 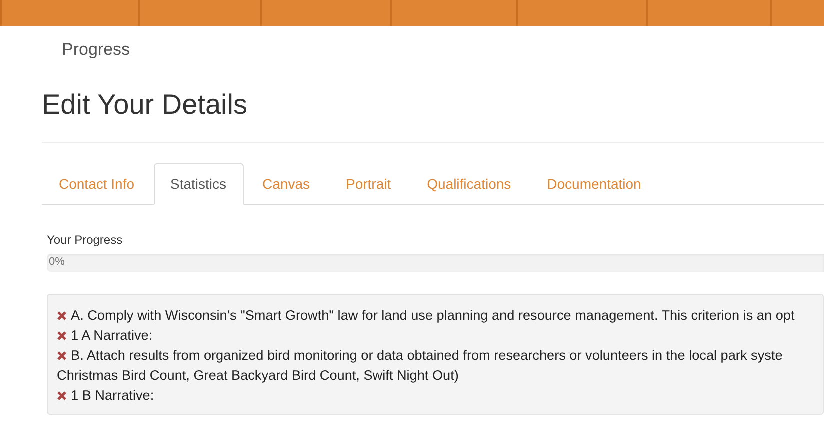 What do you see at coordinates (97, 183) in the screenshot?
I see `tab: Contact Info` at bounding box center [97, 183].